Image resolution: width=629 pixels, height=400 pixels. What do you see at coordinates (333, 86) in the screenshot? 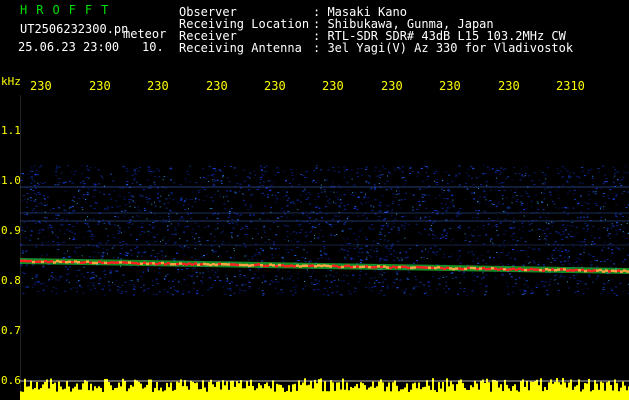
I see `time-tick: 230` at bounding box center [333, 86].